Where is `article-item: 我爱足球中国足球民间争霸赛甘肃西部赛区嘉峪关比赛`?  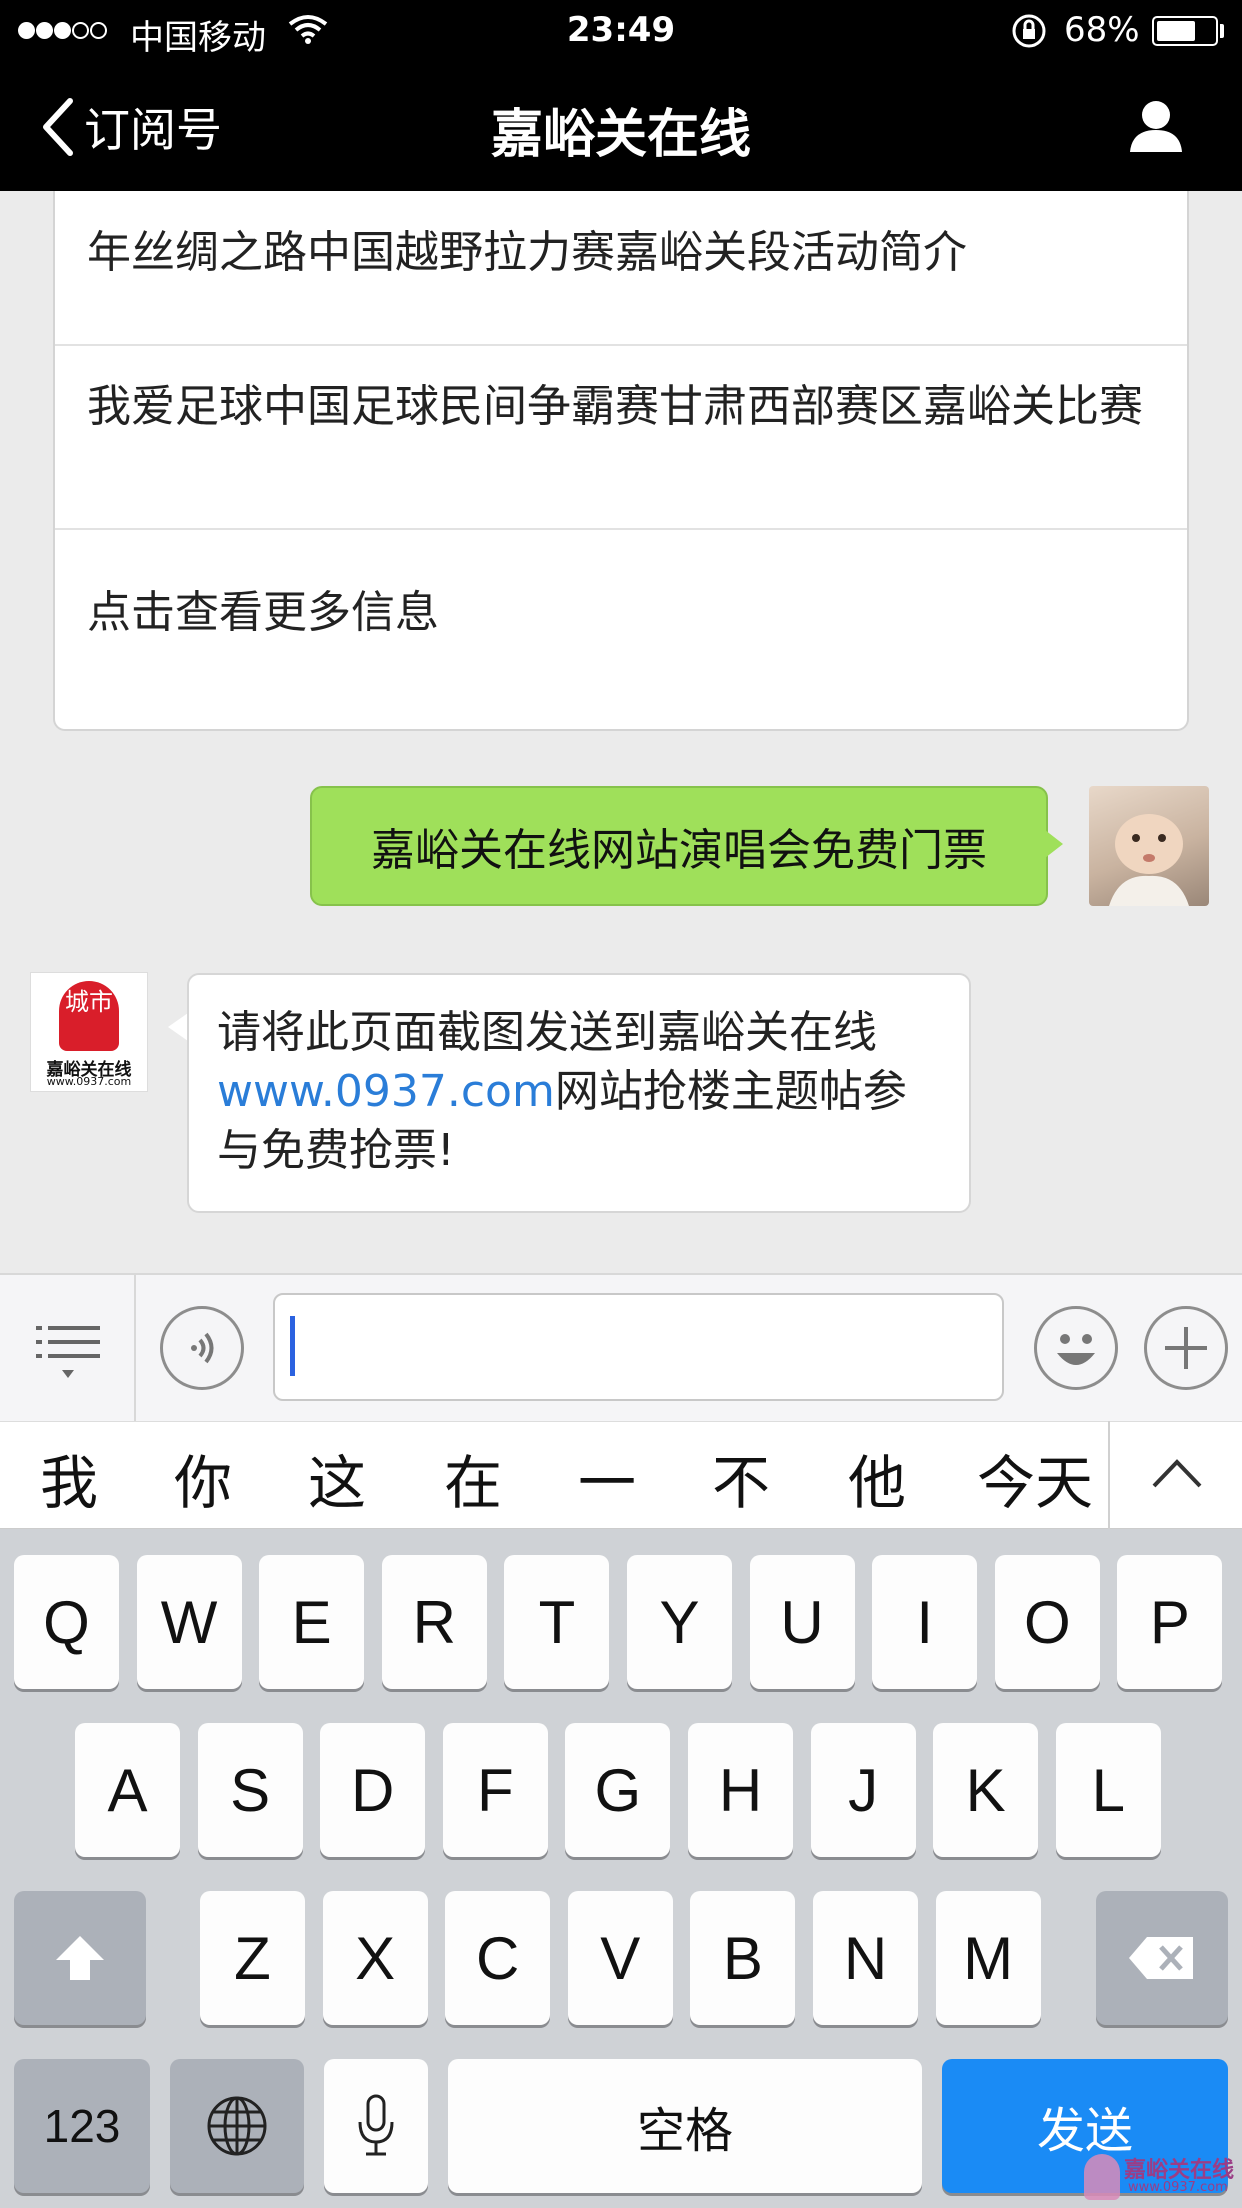
article-item: 我爱足球中国足球民间争霸赛甘肃西部赛区嘉峪关比赛 is located at coordinates (621, 407).